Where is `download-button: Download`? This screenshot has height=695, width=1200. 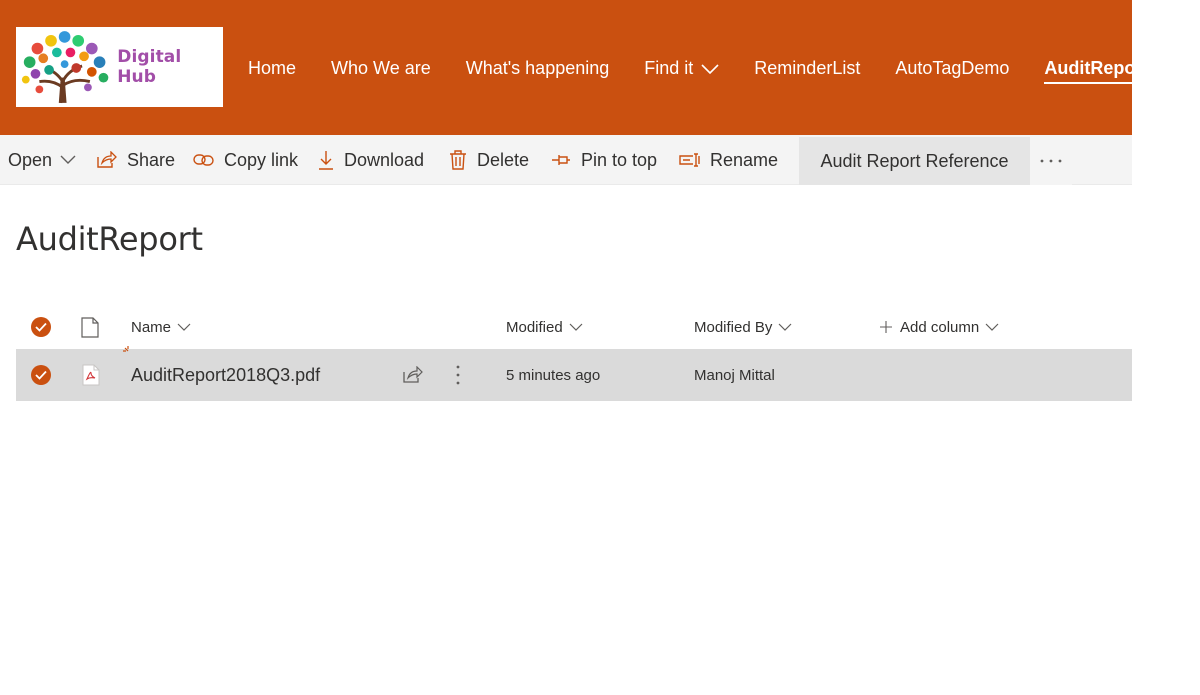
download-button: Download is located at coordinates (371, 160).